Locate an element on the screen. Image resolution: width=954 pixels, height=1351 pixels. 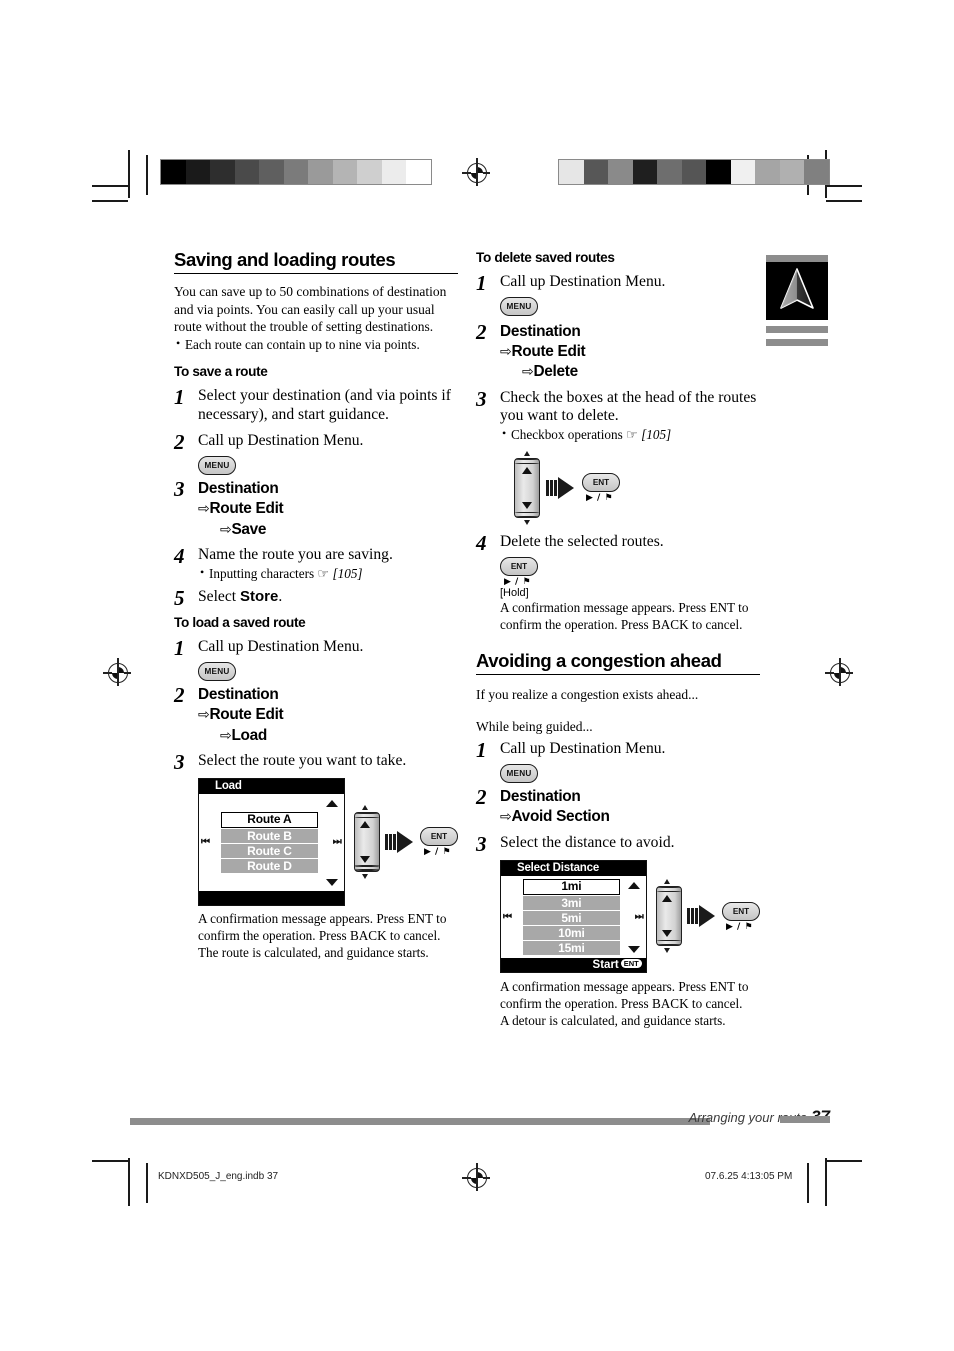
registration-mark-right is located at coordinates (839, 672).